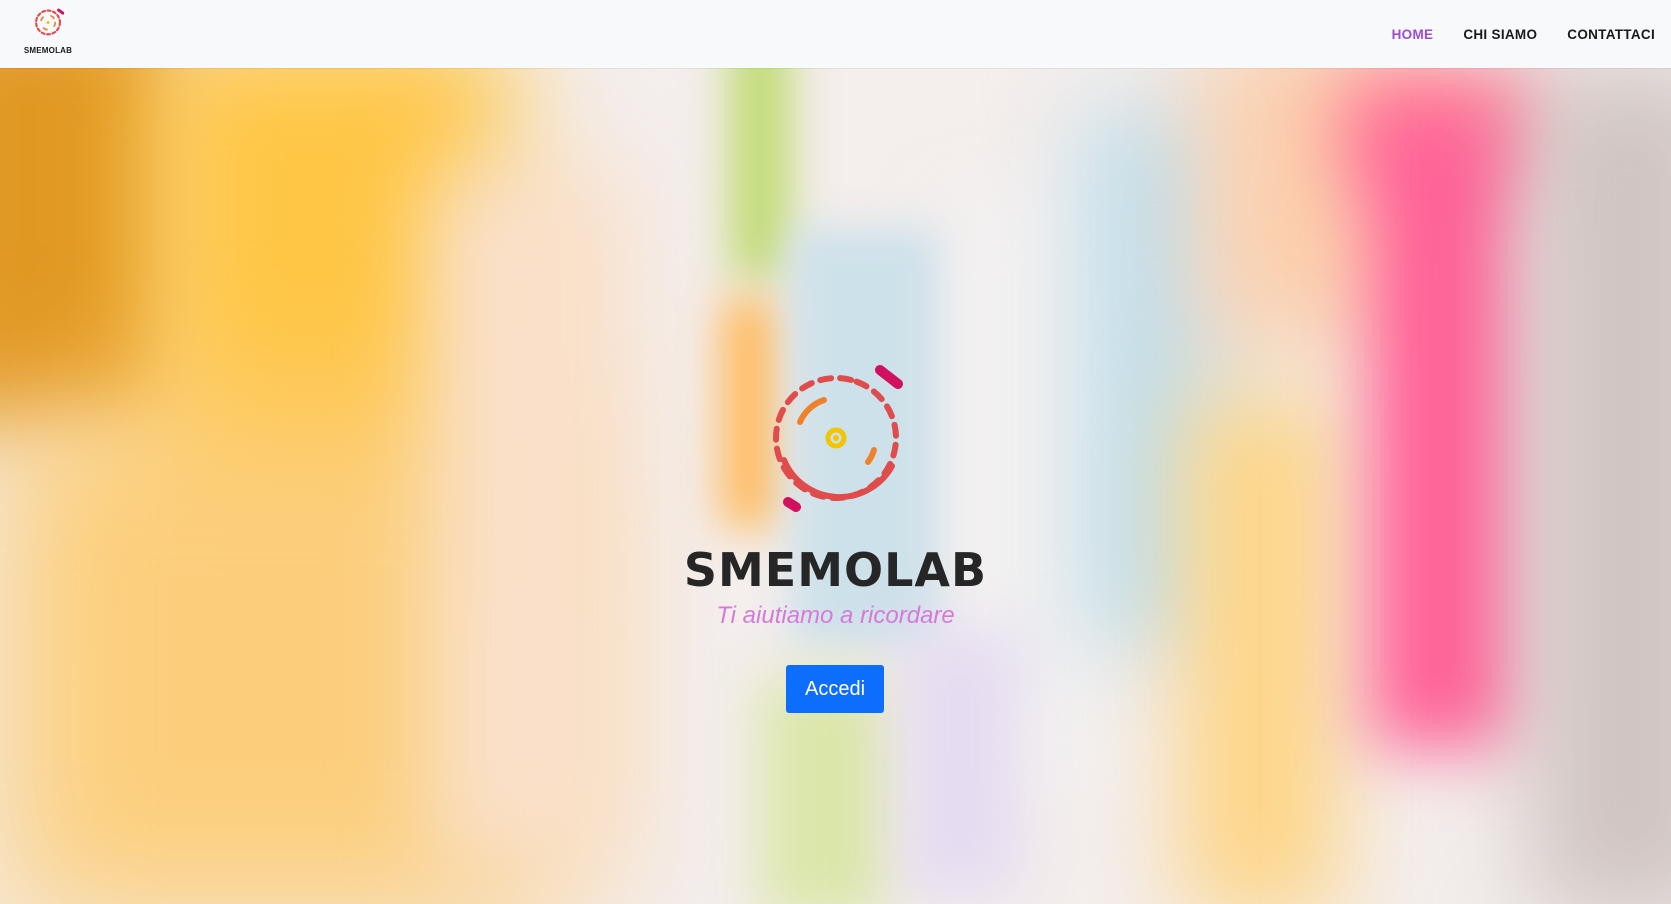 This screenshot has width=1671, height=904. I want to click on brand-label: SMEMOLAB, so click(48, 50).